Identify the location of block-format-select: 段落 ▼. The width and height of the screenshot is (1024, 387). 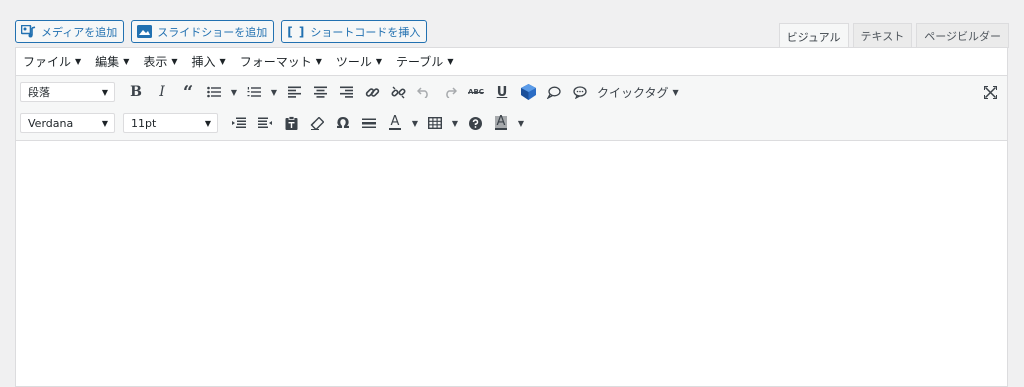
(67, 92).